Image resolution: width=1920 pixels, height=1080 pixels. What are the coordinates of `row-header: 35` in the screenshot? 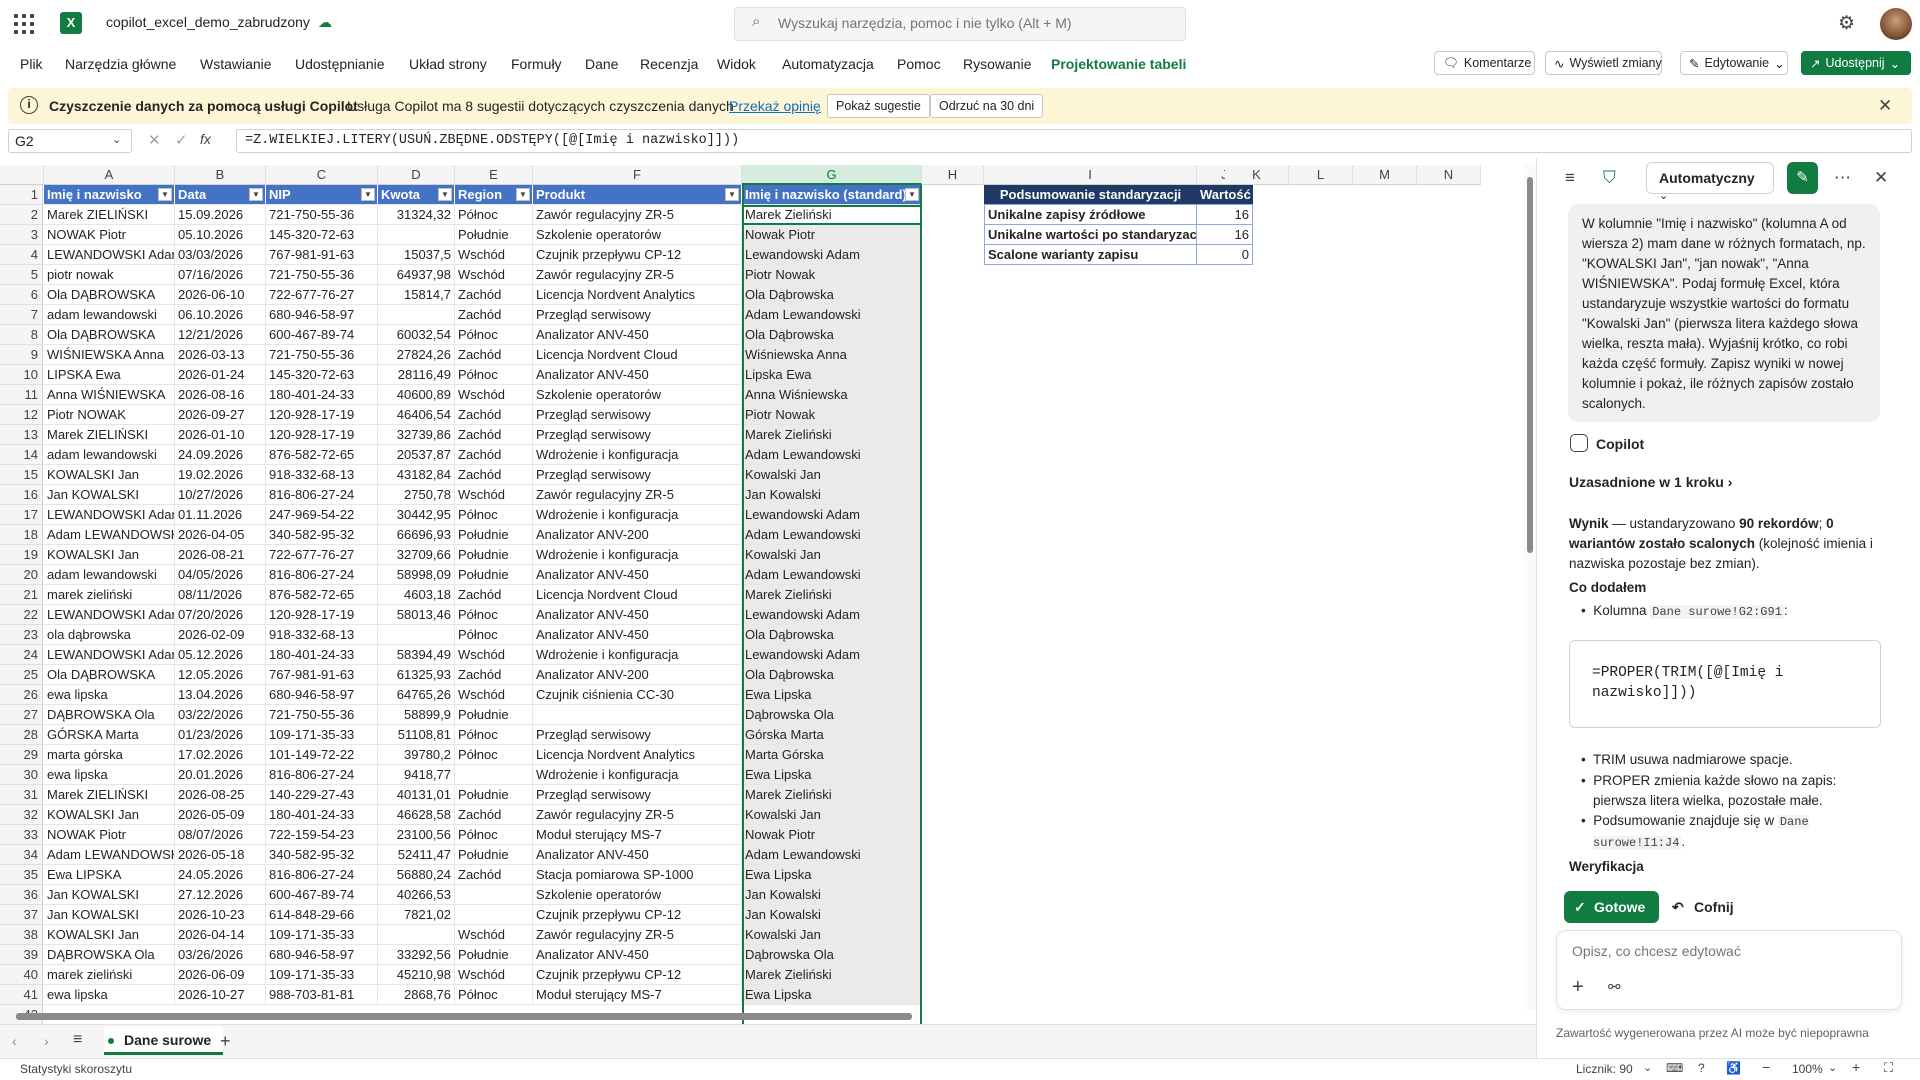 It's located at (21, 875).